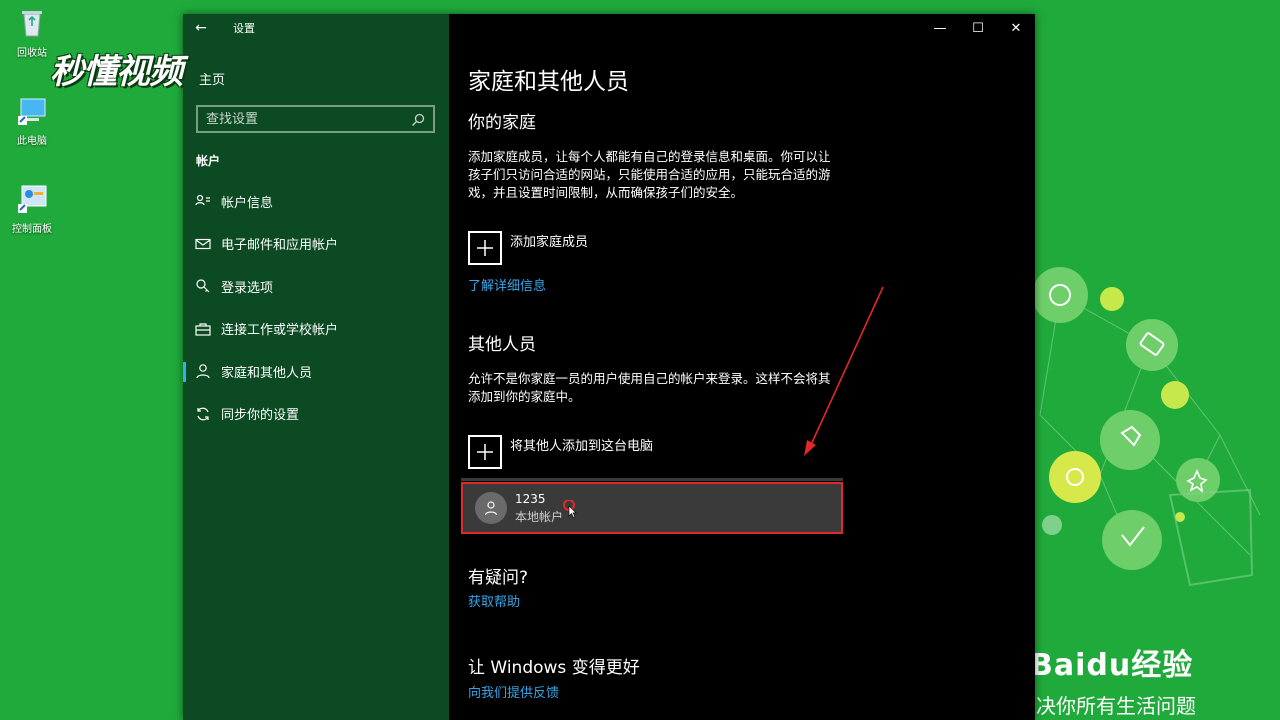  I want to click on user-account-type: 本地帐户, so click(539, 516).